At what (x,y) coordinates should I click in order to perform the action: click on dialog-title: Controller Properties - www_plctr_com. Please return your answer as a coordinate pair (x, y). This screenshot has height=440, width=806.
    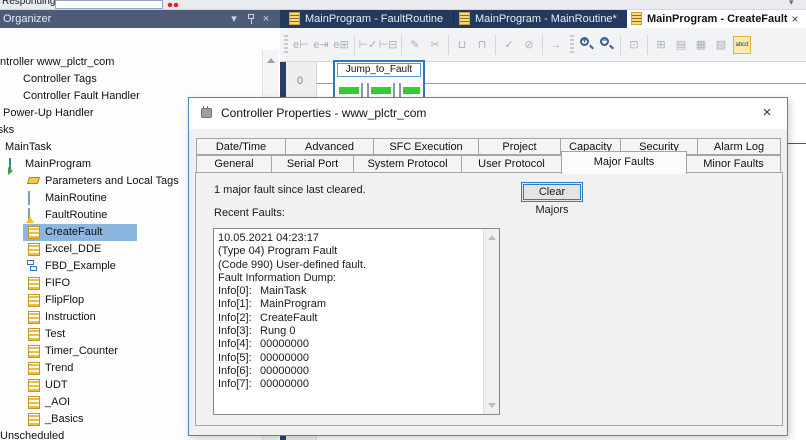
    Looking at the image, I should click on (324, 113).